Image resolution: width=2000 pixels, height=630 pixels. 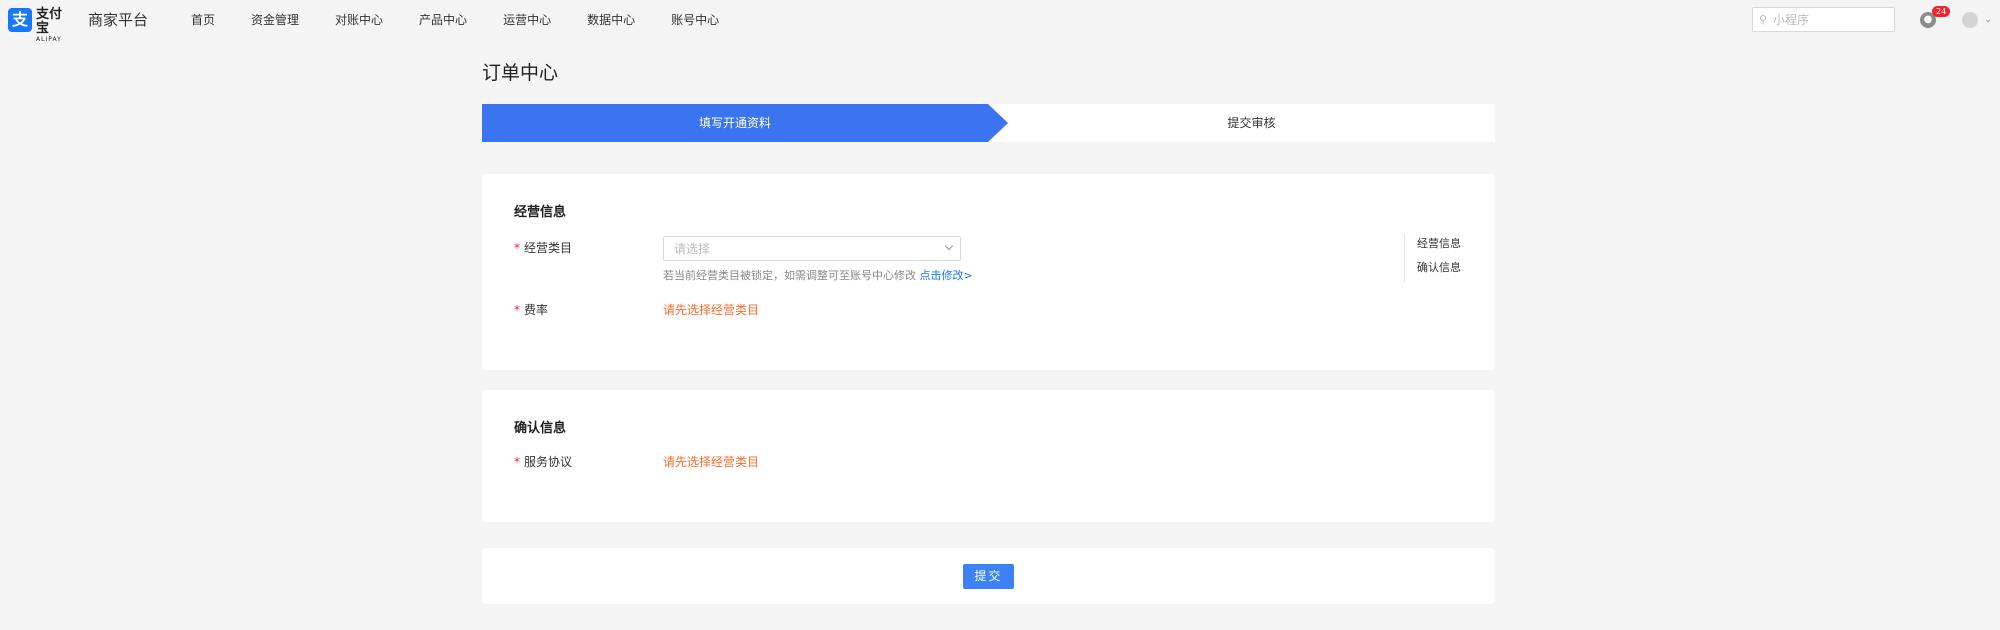 I want to click on alipay-logo-icon: 支, so click(x=20, y=20).